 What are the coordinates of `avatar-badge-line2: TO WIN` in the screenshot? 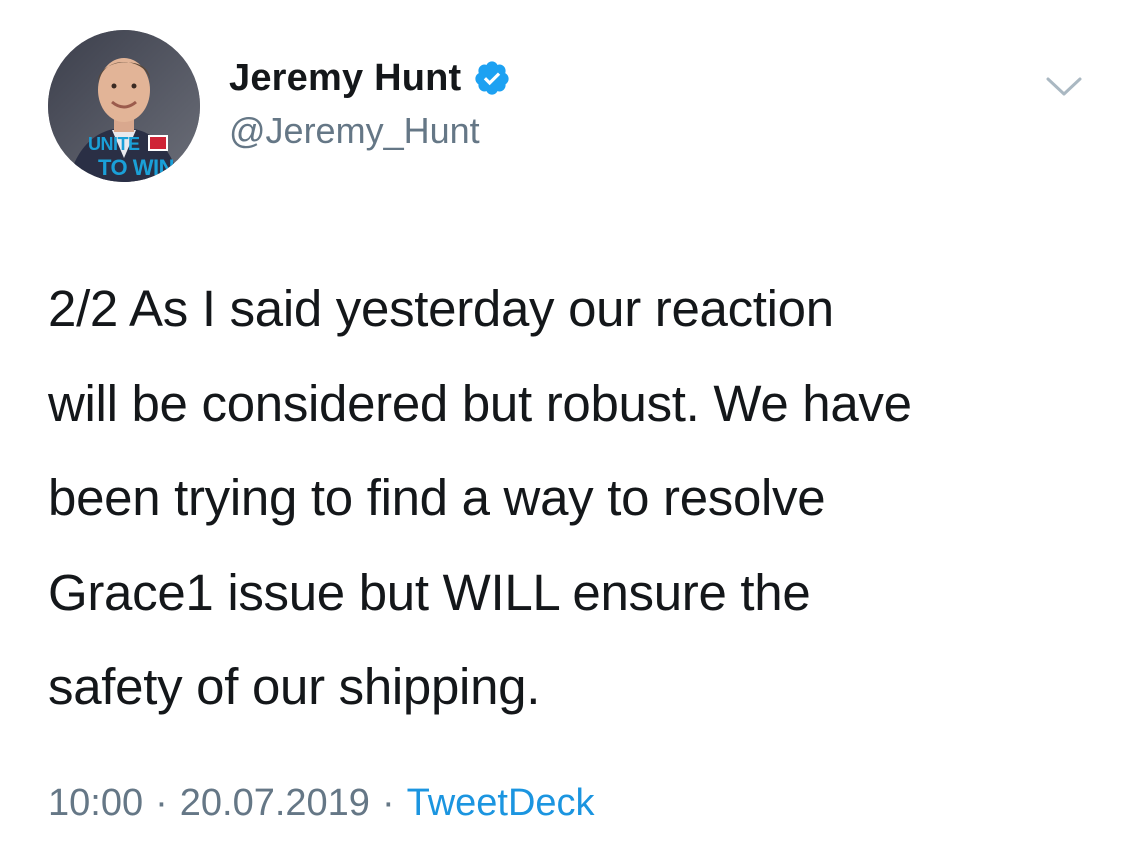 It's located at (136, 167).